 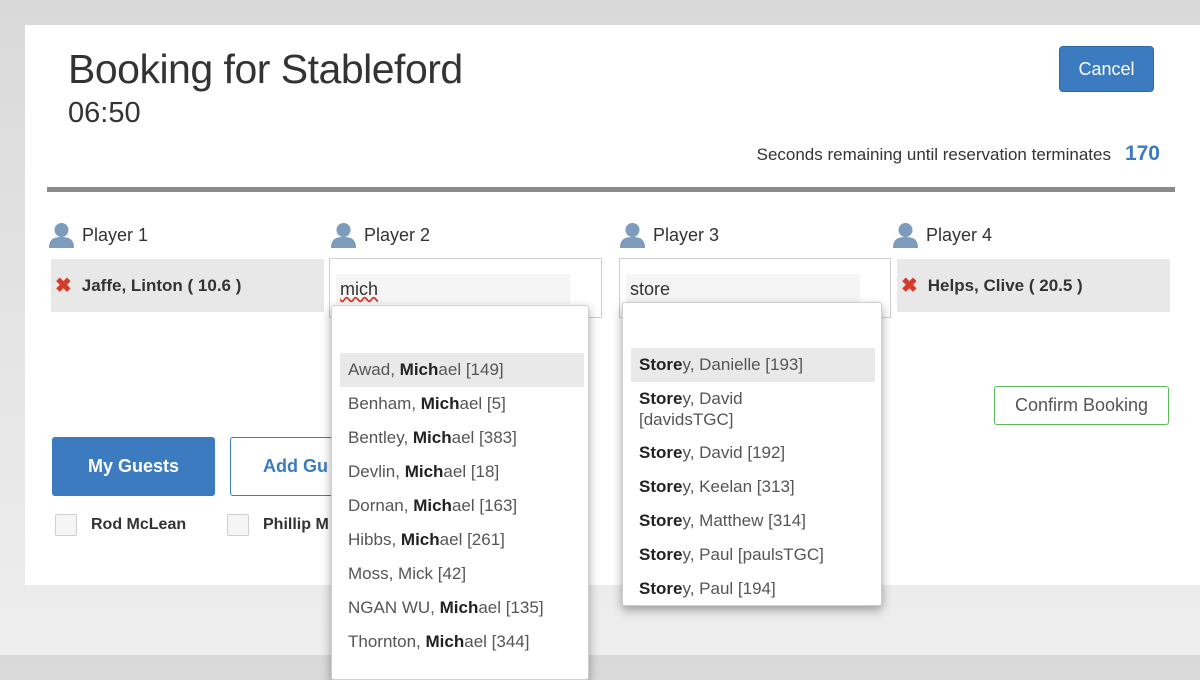 What do you see at coordinates (115, 234) in the screenshot?
I see `player-1-label: Player 1` at bounding box center [115, 234].